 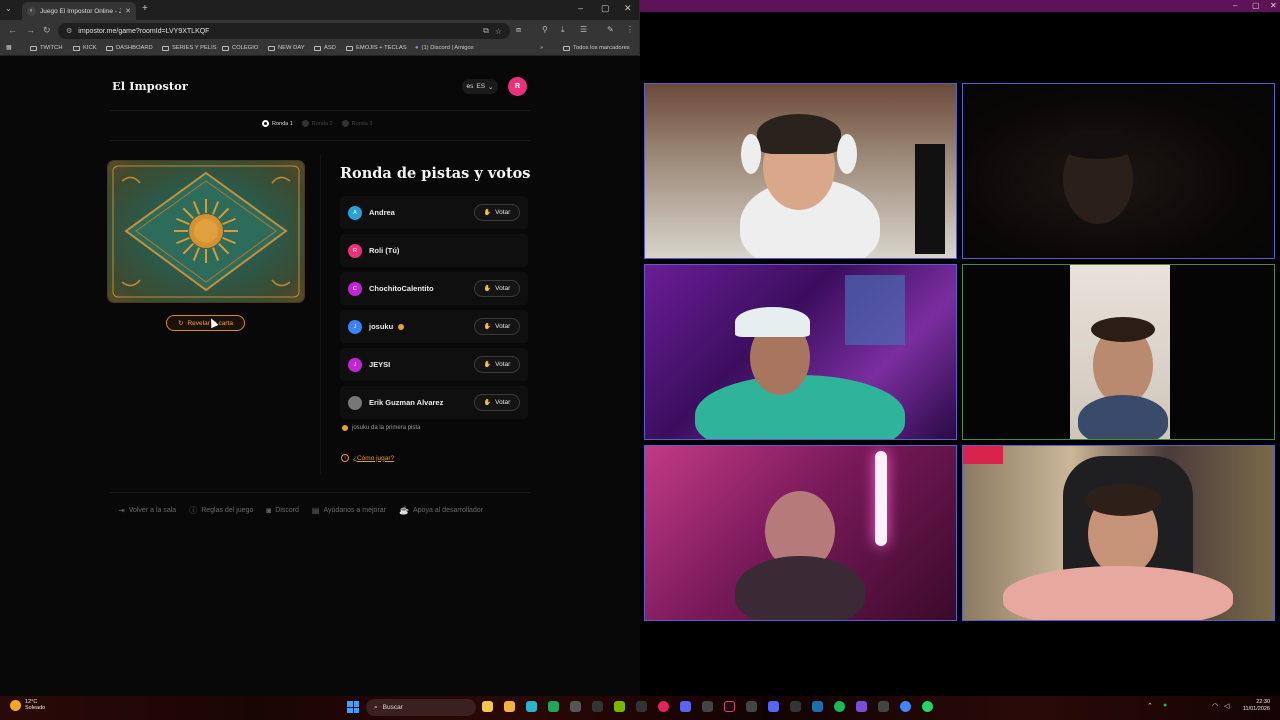 What do you see at coordinates (362, 123) in the screenshot?
I see `round-step-label: Ronda 3` at bounding box center [362, 123].